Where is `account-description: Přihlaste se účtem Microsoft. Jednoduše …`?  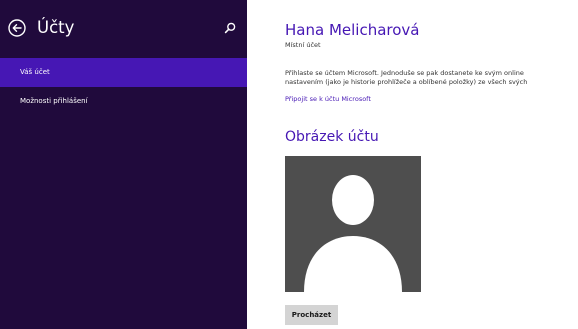 account-description: Přihlaste se účtem Microsoft. Jednoduše … is located at coordinates (431, 77).